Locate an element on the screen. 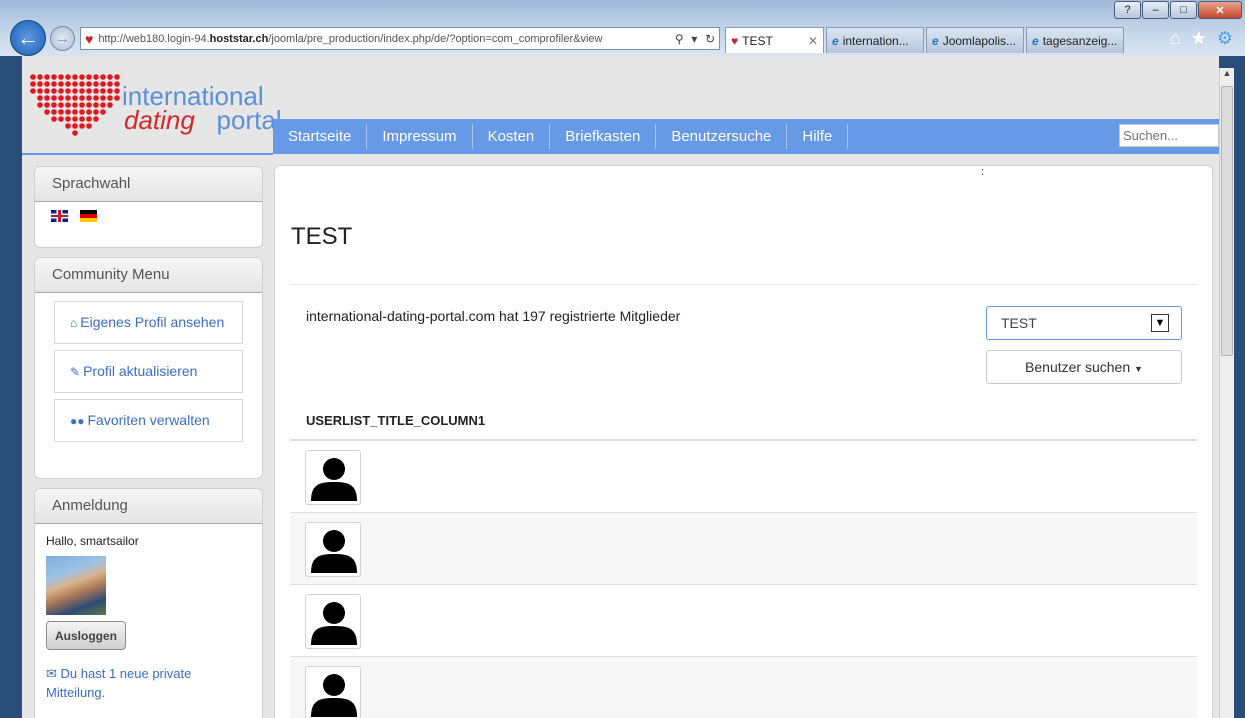 The image size is (1245, 718). search-icon: ⚲ is located at coordinates (679, 39).